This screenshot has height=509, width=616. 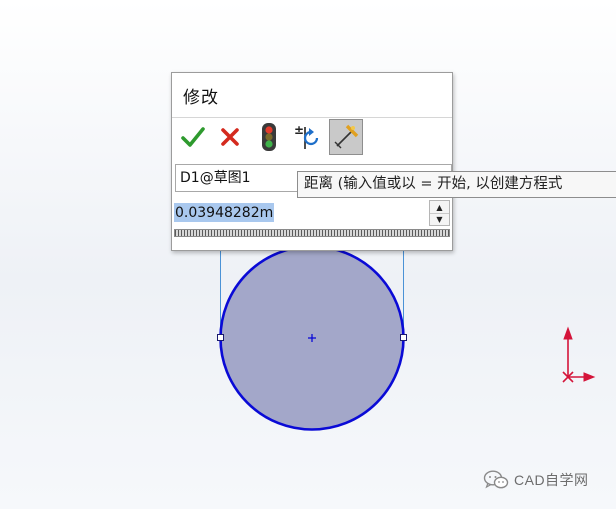 I want to click on cancel-icon, so click(x=230, y=137).